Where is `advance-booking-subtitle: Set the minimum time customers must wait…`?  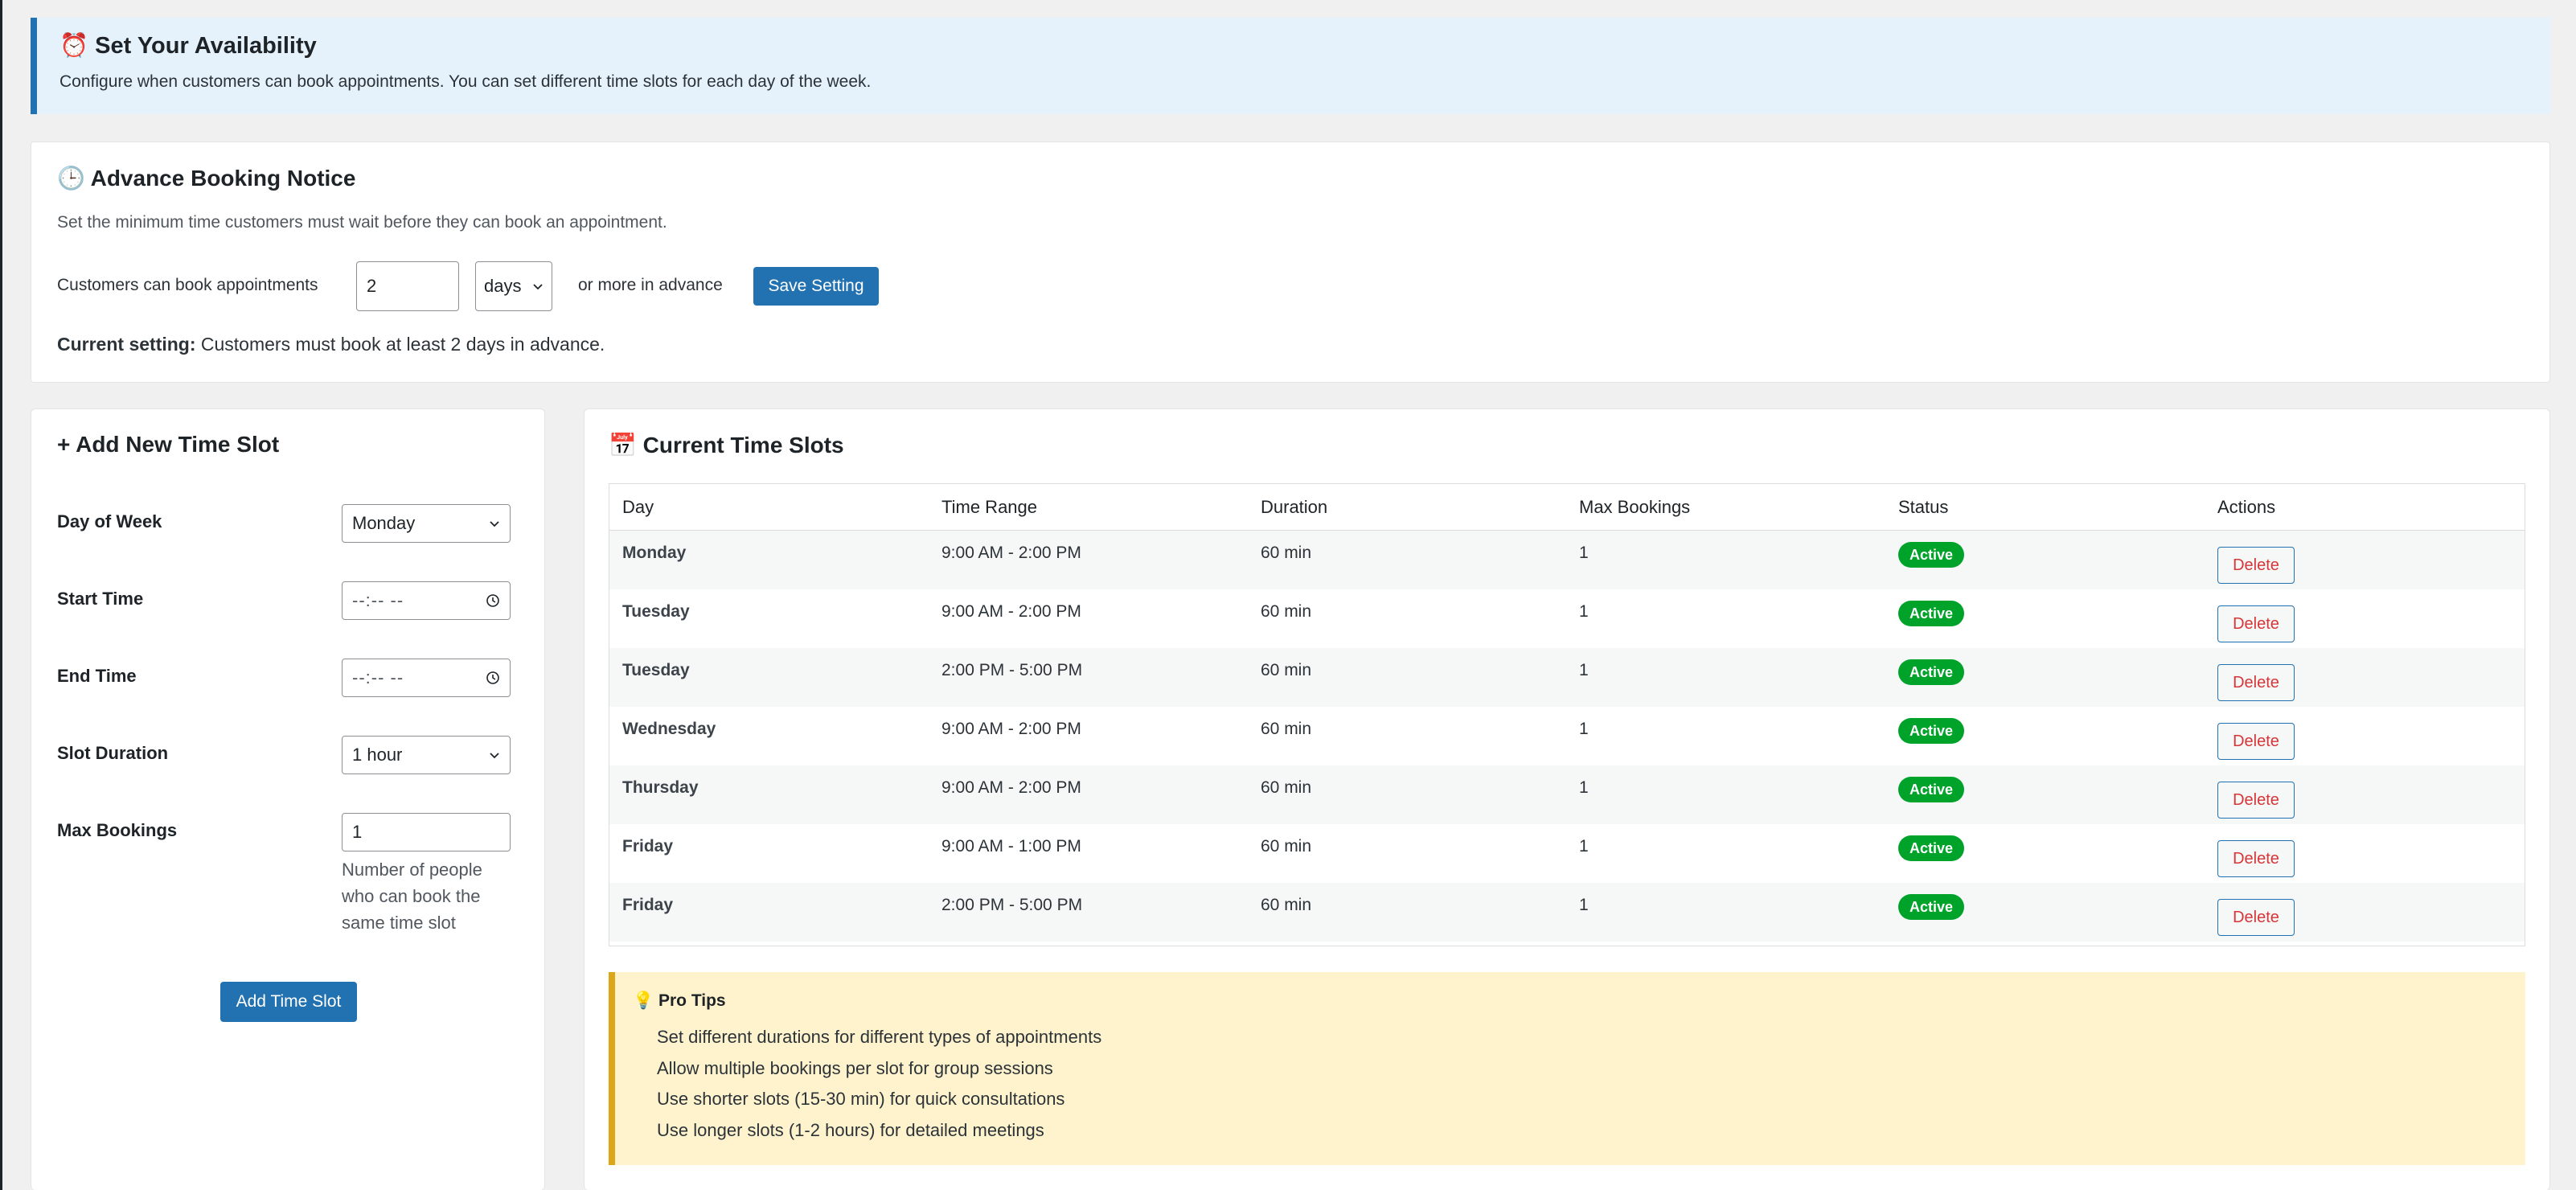 advance-booking-subtitle: Set the minimum time customers must wait… is located at coordinates (362, 223).